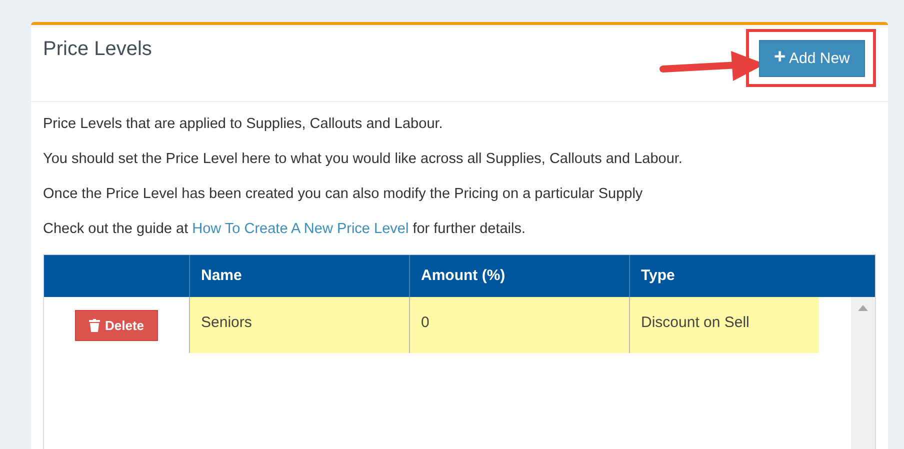  Describe the element at coordinates (116, 325) in the screenshot. I see `delete-button: Delete` at that location.